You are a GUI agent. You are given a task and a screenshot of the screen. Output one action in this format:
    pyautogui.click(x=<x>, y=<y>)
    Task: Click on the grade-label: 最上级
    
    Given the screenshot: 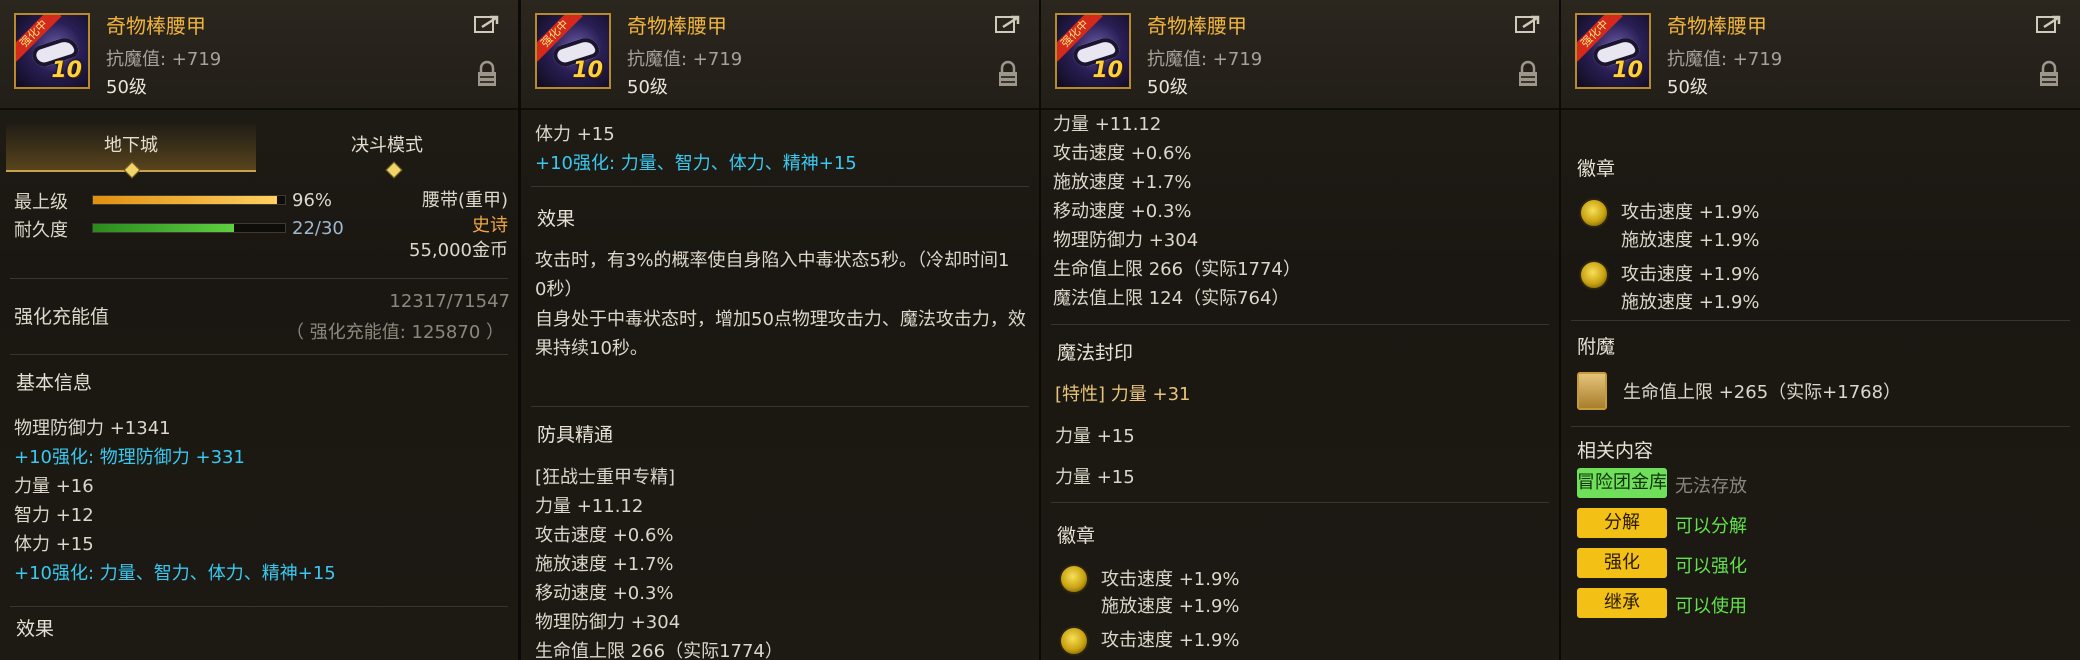 What is the action you would take?
    pyautogui.click(x=41, y=202)
    